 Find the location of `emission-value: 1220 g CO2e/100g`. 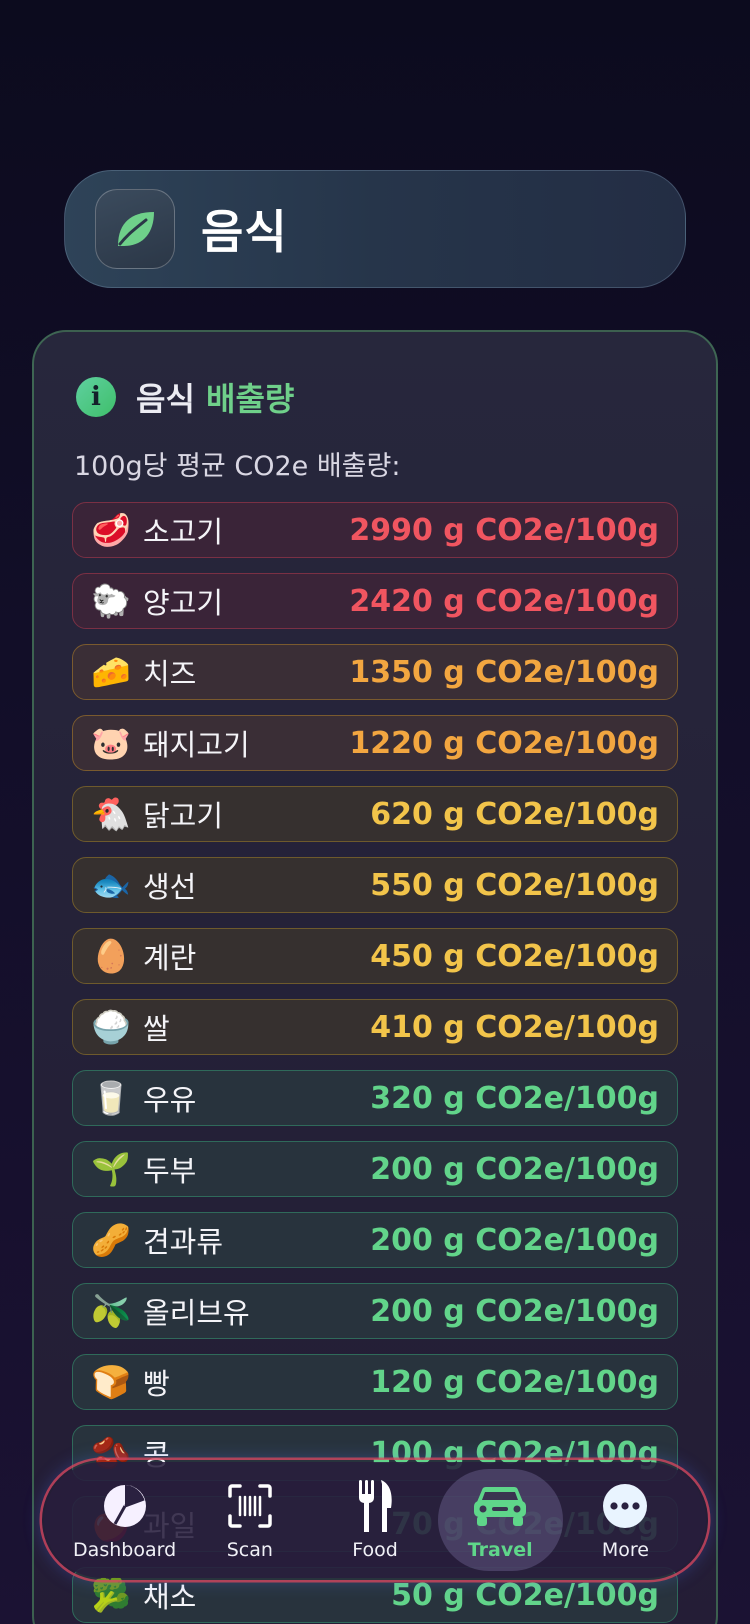

emission-value: 1220 g CO2e/100g is located at coordinates (504, 743).